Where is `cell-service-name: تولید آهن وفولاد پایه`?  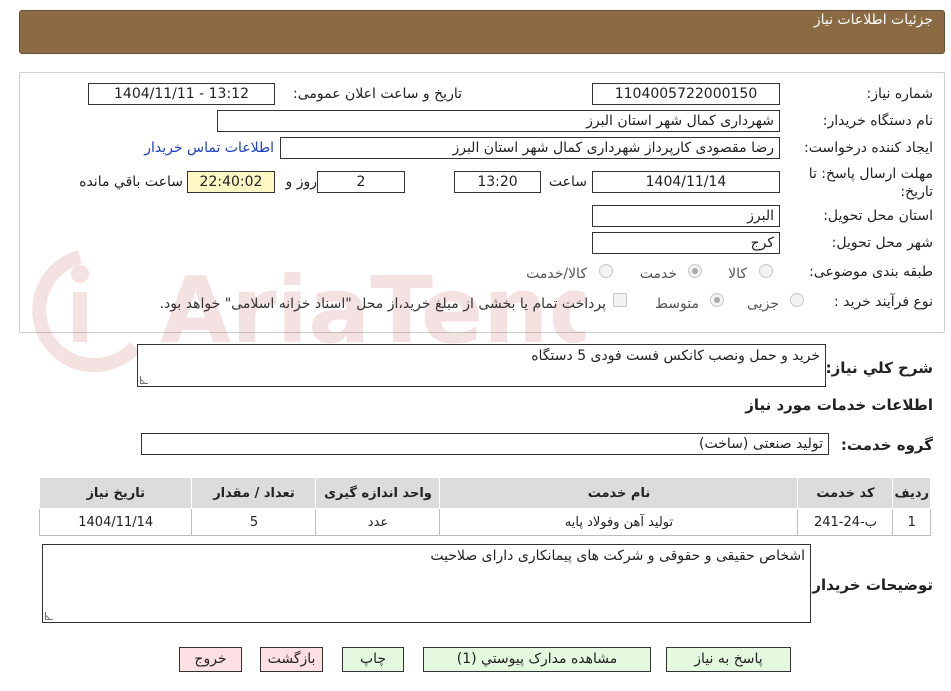 cell-service-name: تولید آهن وفولاد پایه is located at coordinates (619, 522).